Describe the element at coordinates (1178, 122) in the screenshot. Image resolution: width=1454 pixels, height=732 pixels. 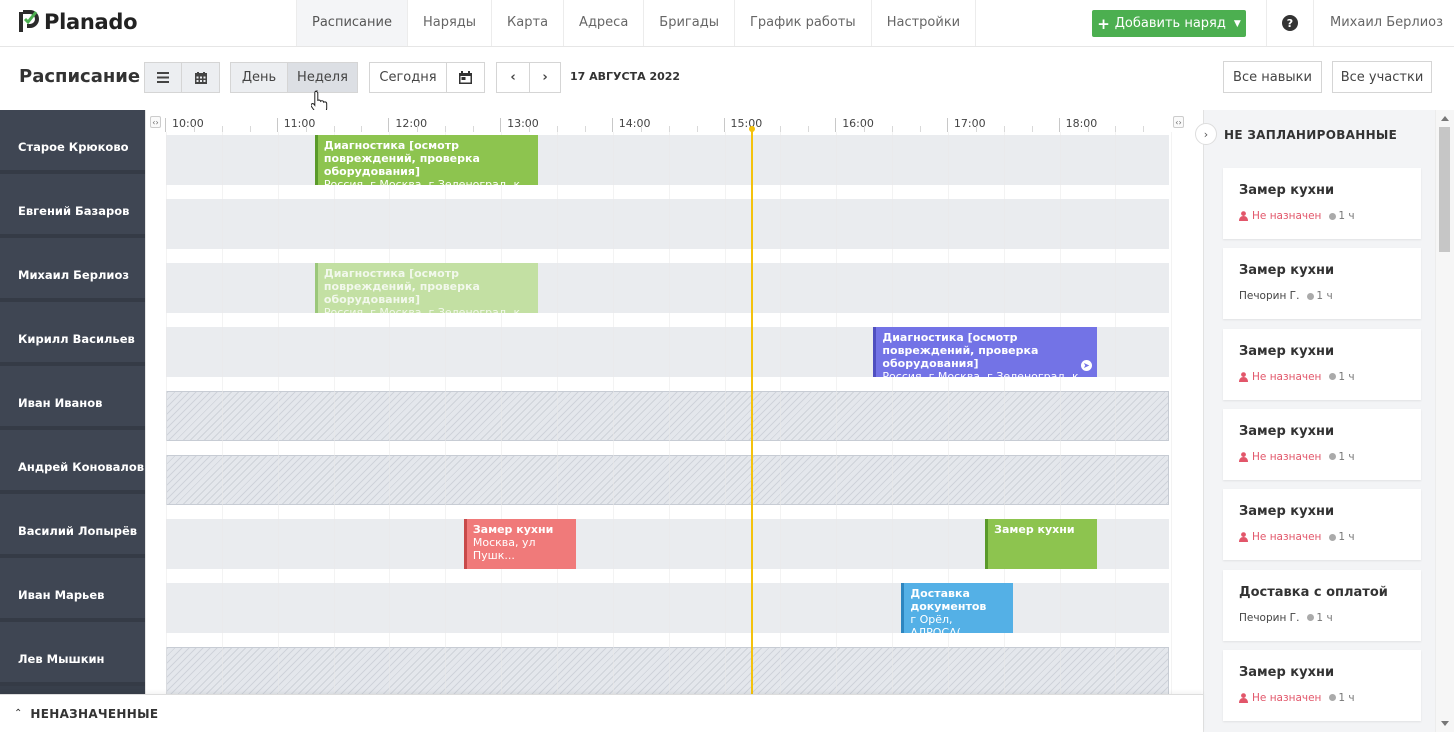
I see `scroll-right-arrow: ‹›` at that location.